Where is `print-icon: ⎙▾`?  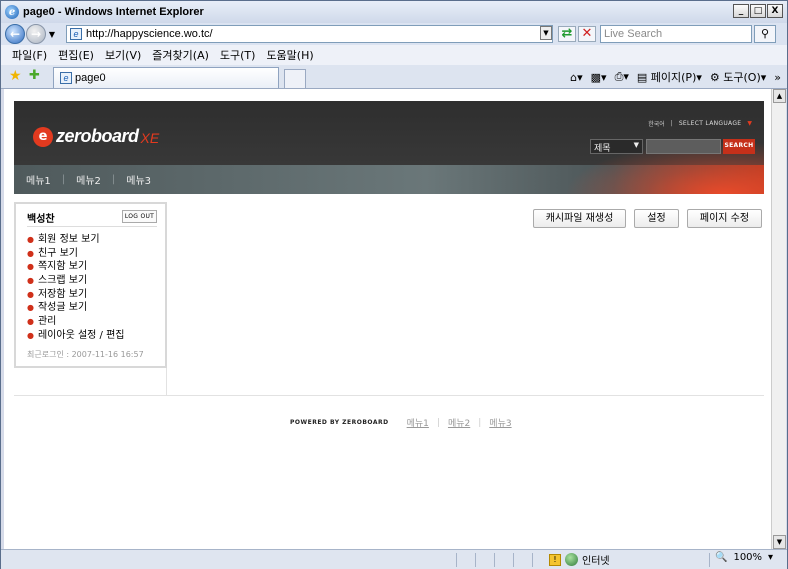
print-icon: ⎙▾ is located at coordinates (622, 77).